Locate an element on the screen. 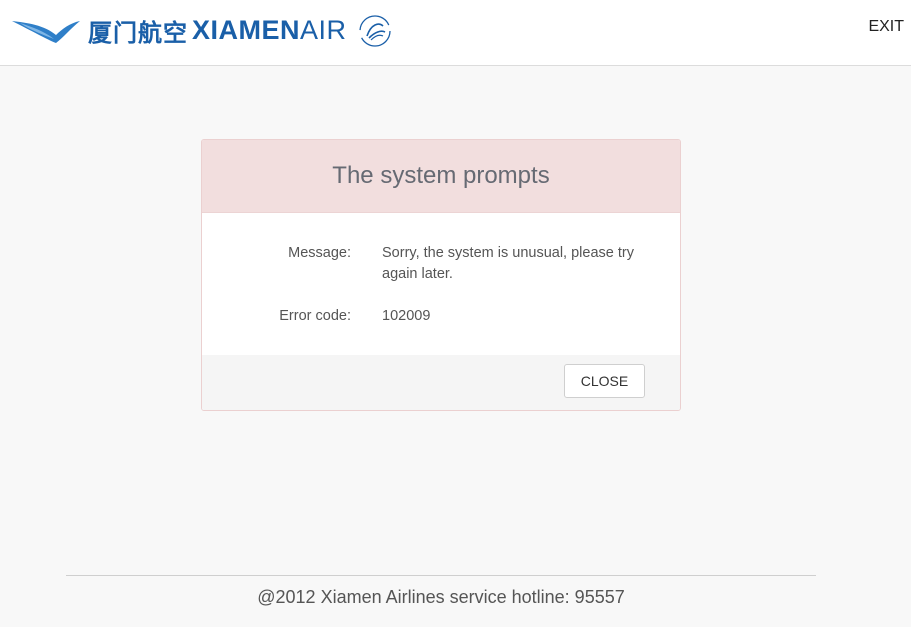 This screenshot has width=911, height=627. logo-chinese-text: 厦门航空 is located at coordinates (138, 32).